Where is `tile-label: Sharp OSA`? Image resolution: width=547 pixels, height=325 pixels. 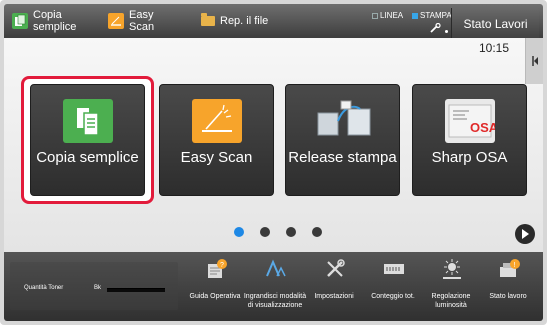 tile-label: Sharp OSA is located at coordinates (469, 157).